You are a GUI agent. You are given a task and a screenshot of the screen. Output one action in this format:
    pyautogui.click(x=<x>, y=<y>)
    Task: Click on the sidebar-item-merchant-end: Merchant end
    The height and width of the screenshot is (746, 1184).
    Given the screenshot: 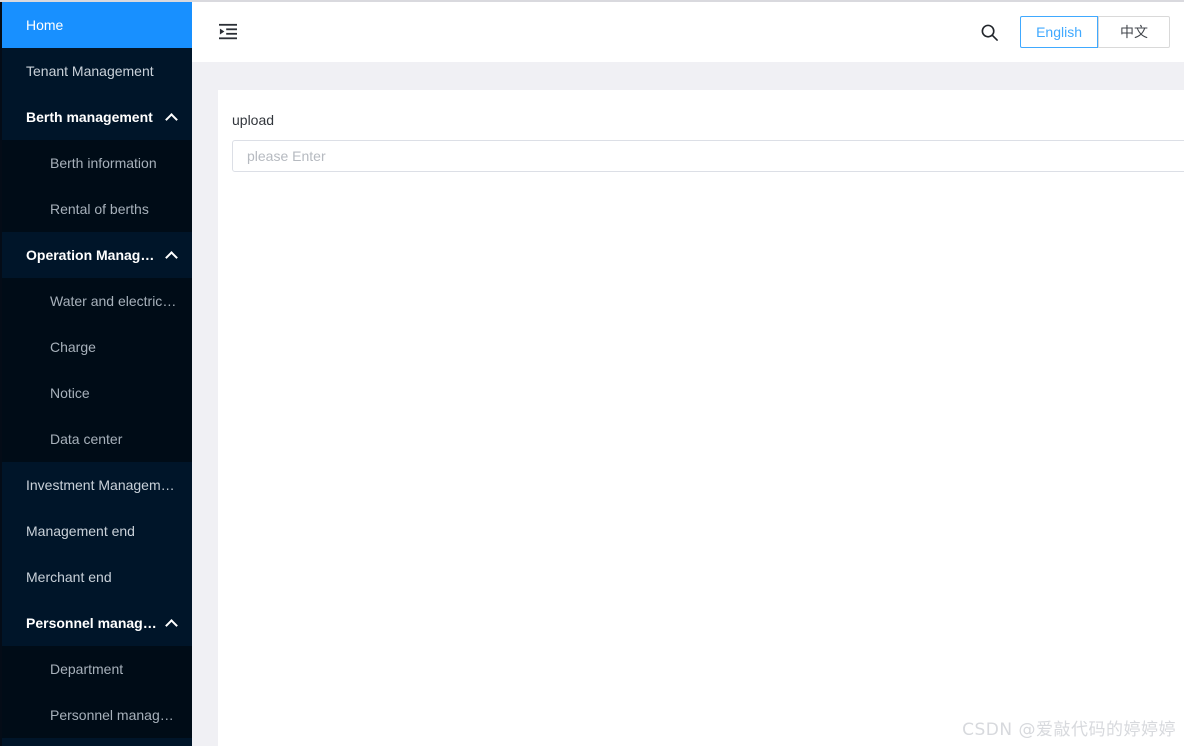 What is the action you would take?
    pyautogui.click(x=97, y=577)
    